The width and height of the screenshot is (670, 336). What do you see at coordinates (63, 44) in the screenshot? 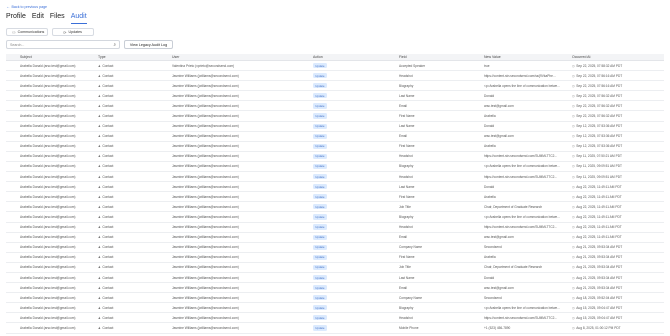
I see `search-input: Search... ⌕` at bounding box center [63, 44].